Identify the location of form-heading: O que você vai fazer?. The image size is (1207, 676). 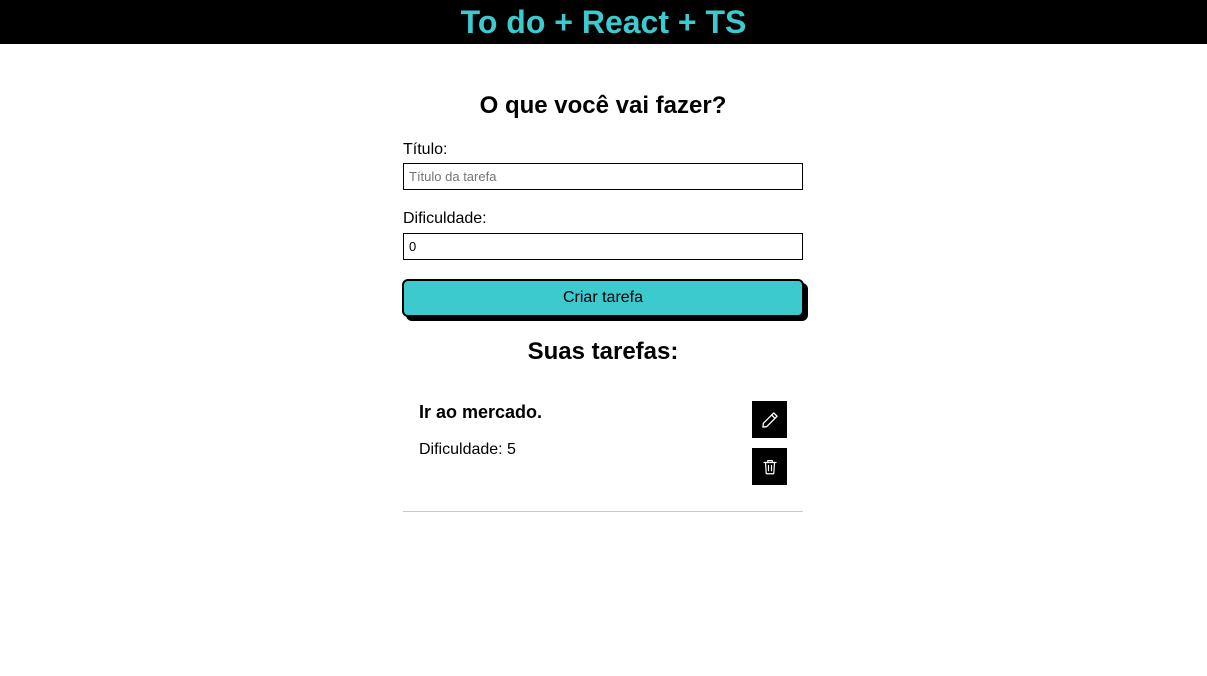
(603, 105).